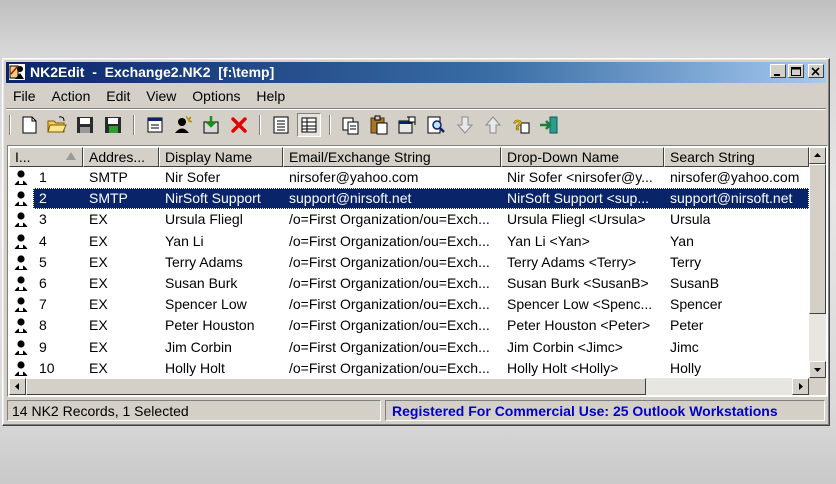  I want to click on paste-button, so click(379, 125).